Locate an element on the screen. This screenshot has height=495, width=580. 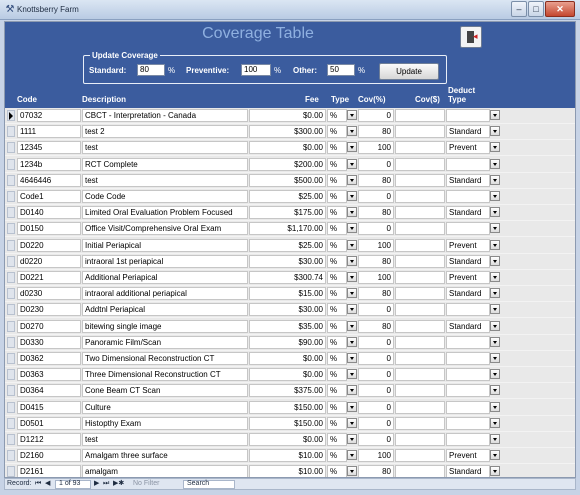
description-cell: test 2 is located at coordinates (165, 132).